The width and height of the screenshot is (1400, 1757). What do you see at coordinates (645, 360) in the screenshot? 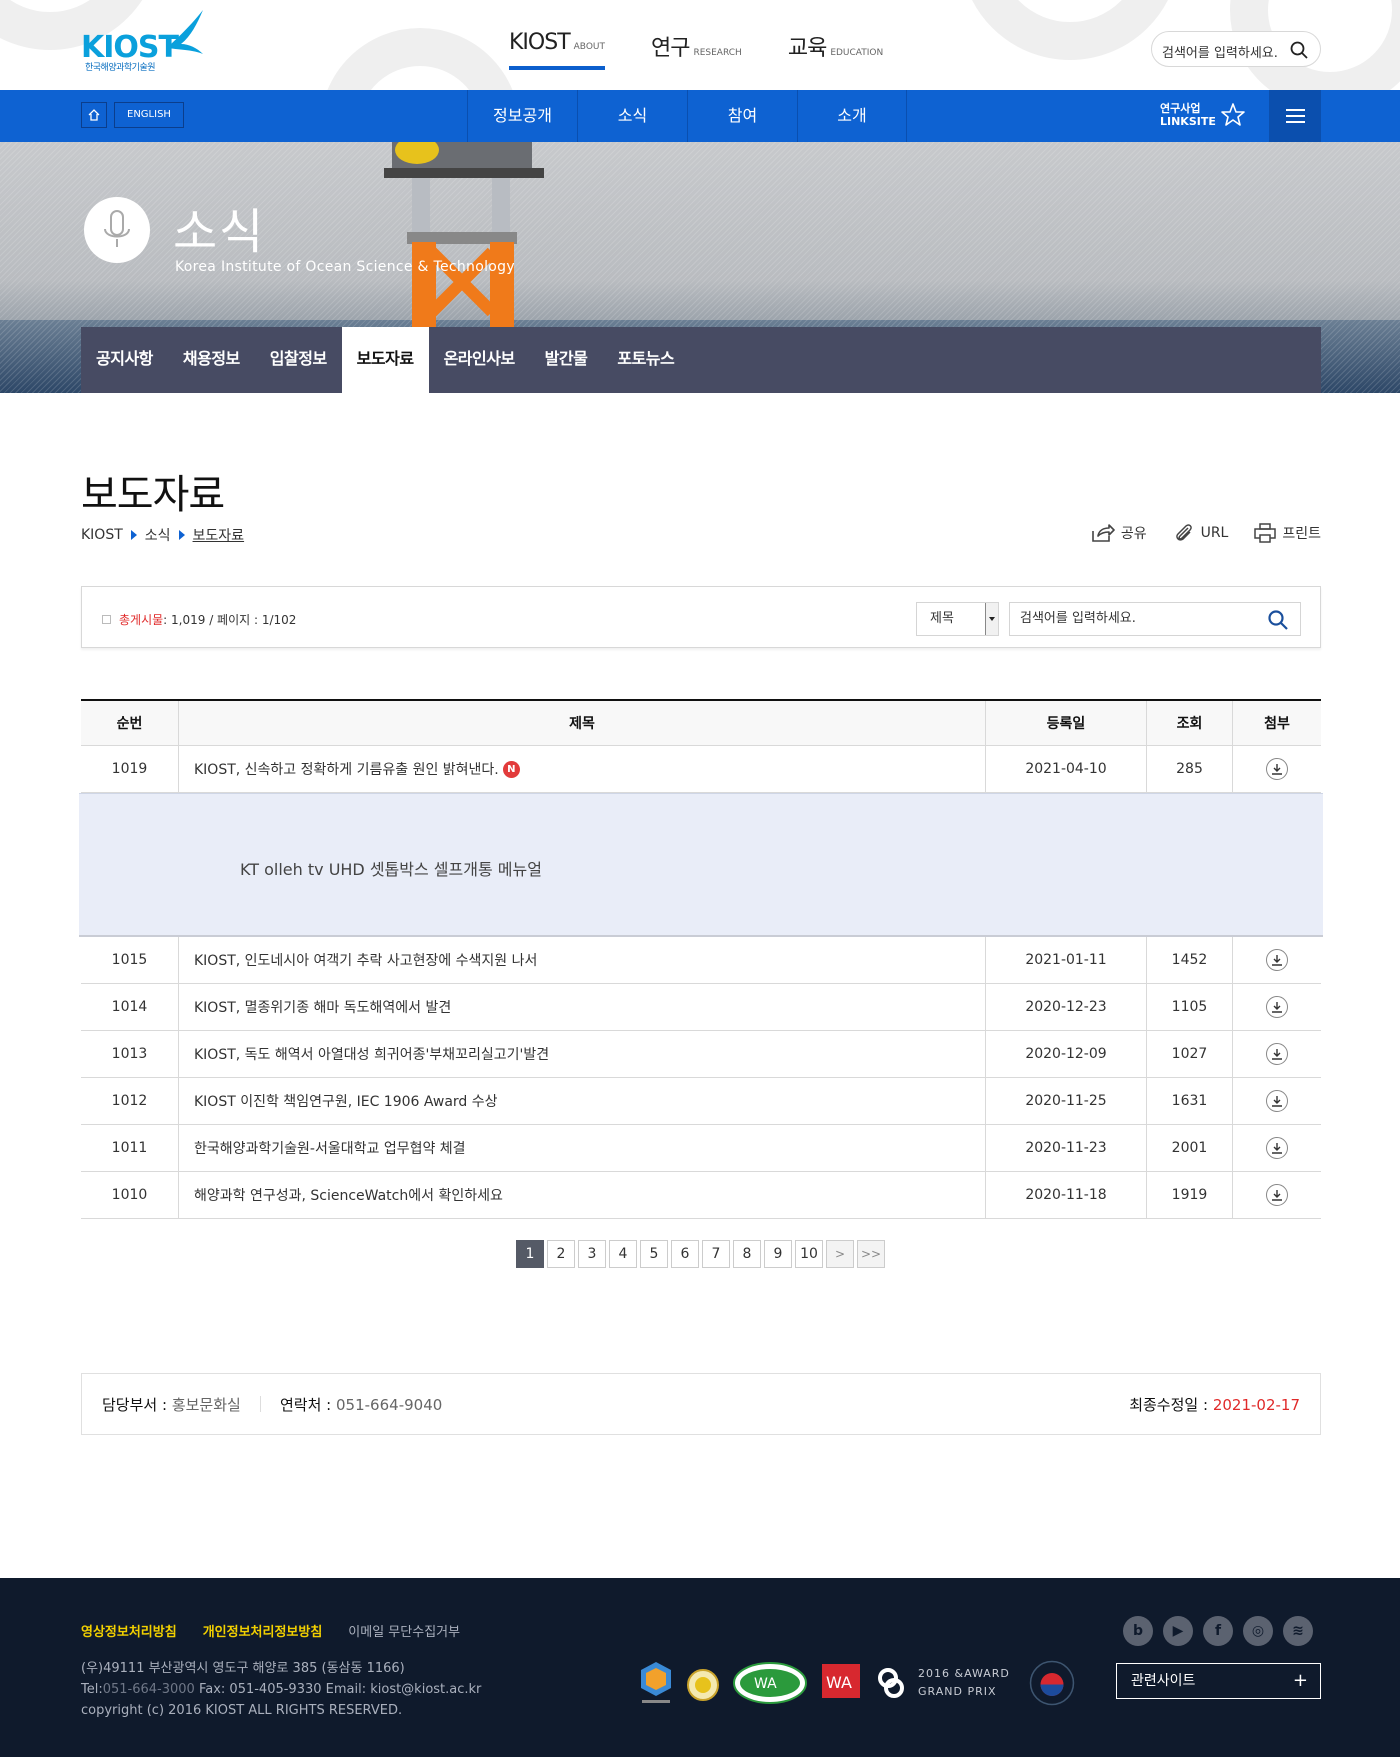
I see `subnav-item-photonews: 포토뉴스` at bounding box center [645, 360].